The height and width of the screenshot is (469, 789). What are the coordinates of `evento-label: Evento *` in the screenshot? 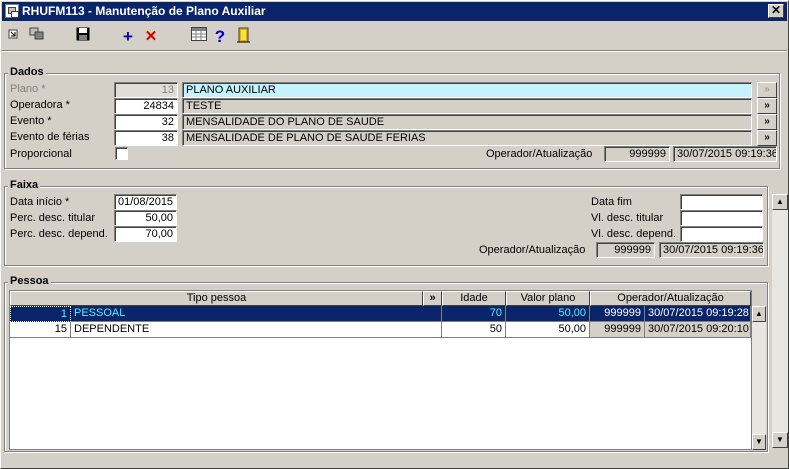 It's located at (31, 121).